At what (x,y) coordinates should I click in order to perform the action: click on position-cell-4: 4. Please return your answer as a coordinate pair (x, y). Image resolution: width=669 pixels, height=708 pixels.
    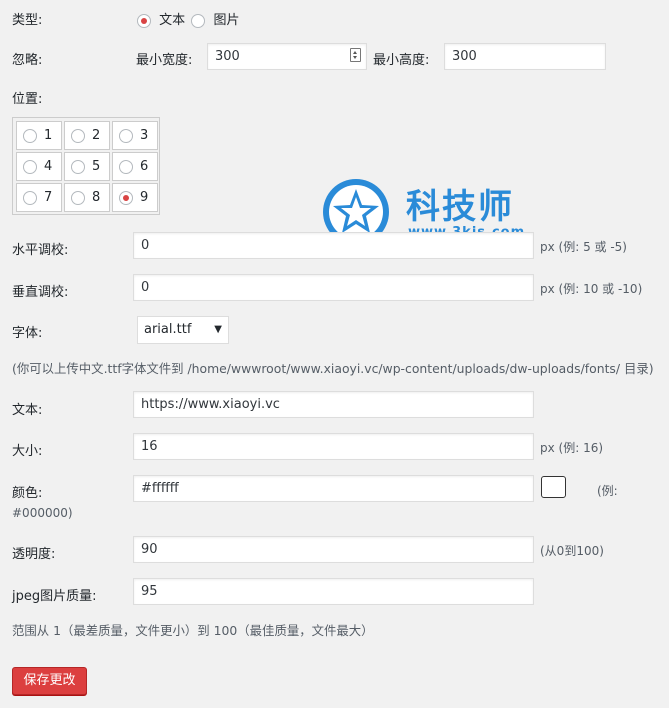
    Looking at the image, I should click on (39, 166).